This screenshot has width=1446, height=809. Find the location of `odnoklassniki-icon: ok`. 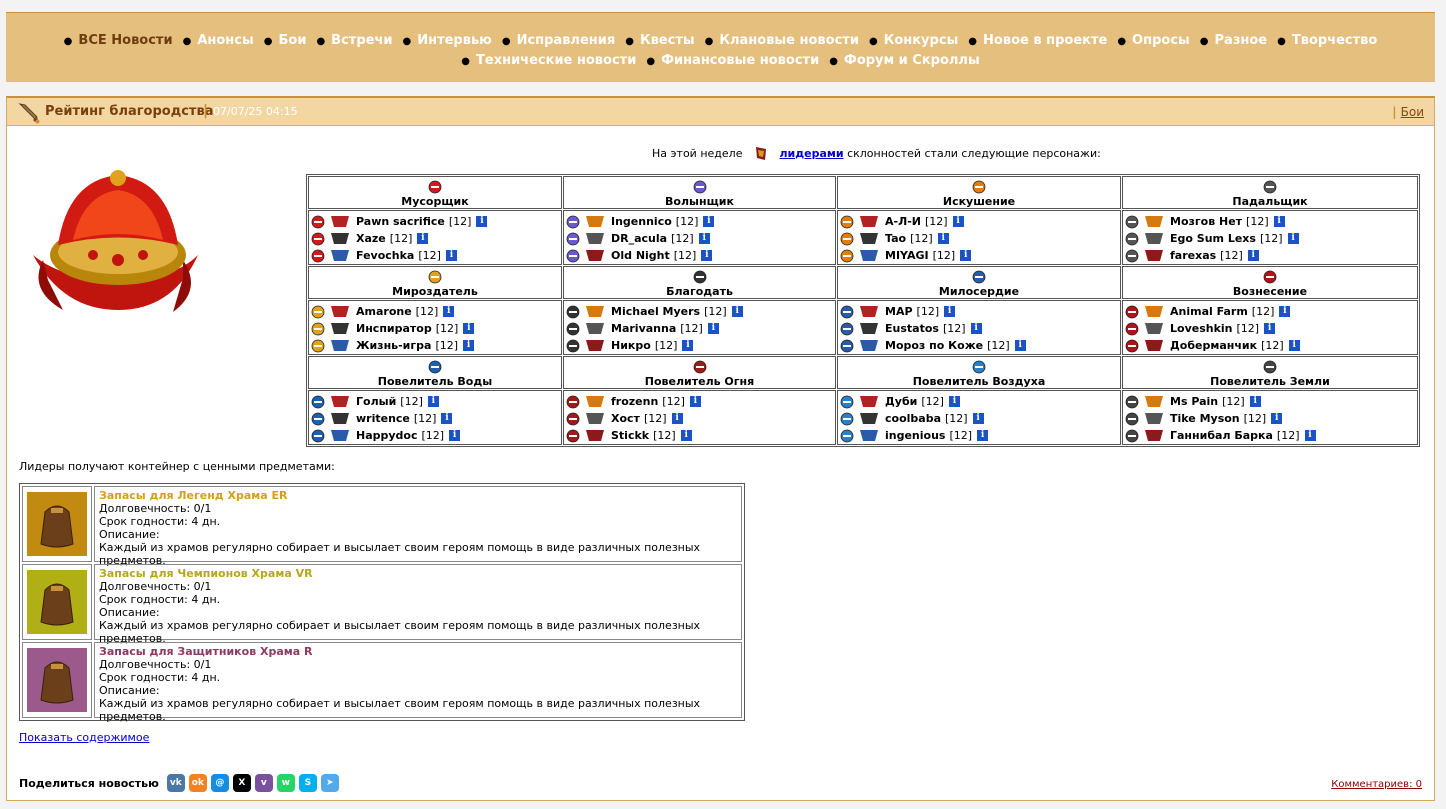

odnoklassniki-icon: ok is located at coordinates (197, 783).